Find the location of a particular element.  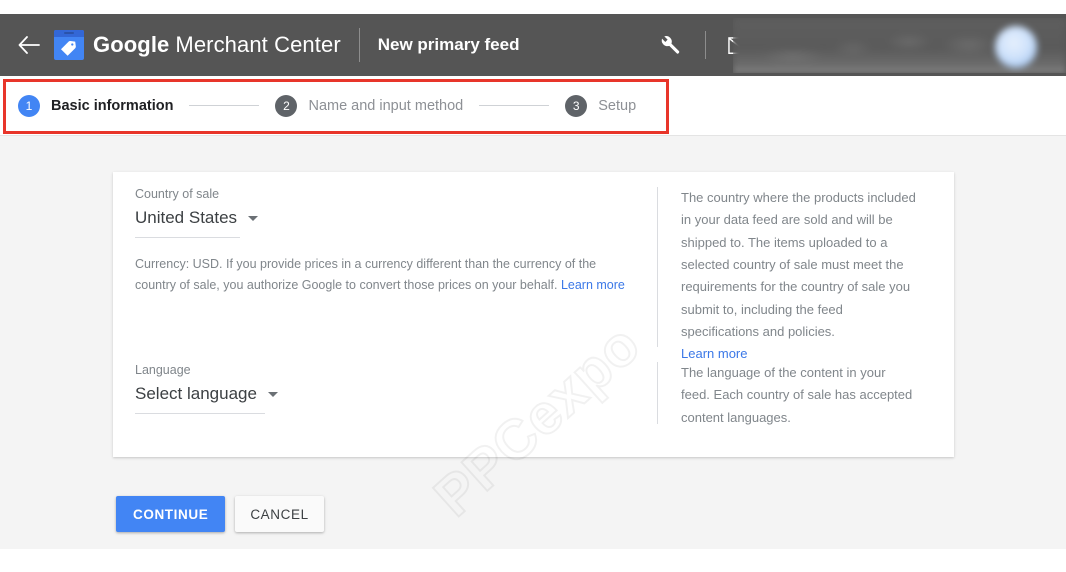

brand-google: Google is located at coordinates (131, 44).